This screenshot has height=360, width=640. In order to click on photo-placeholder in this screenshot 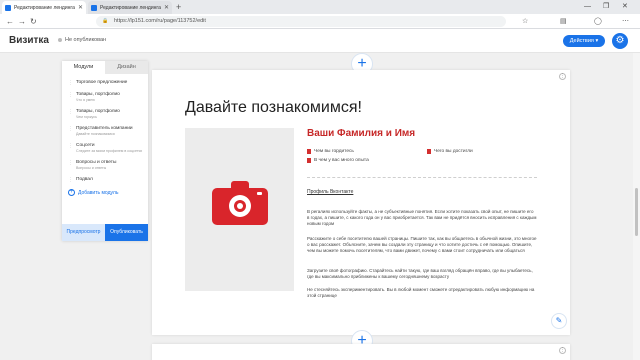, I will do `click(239, 209)`.